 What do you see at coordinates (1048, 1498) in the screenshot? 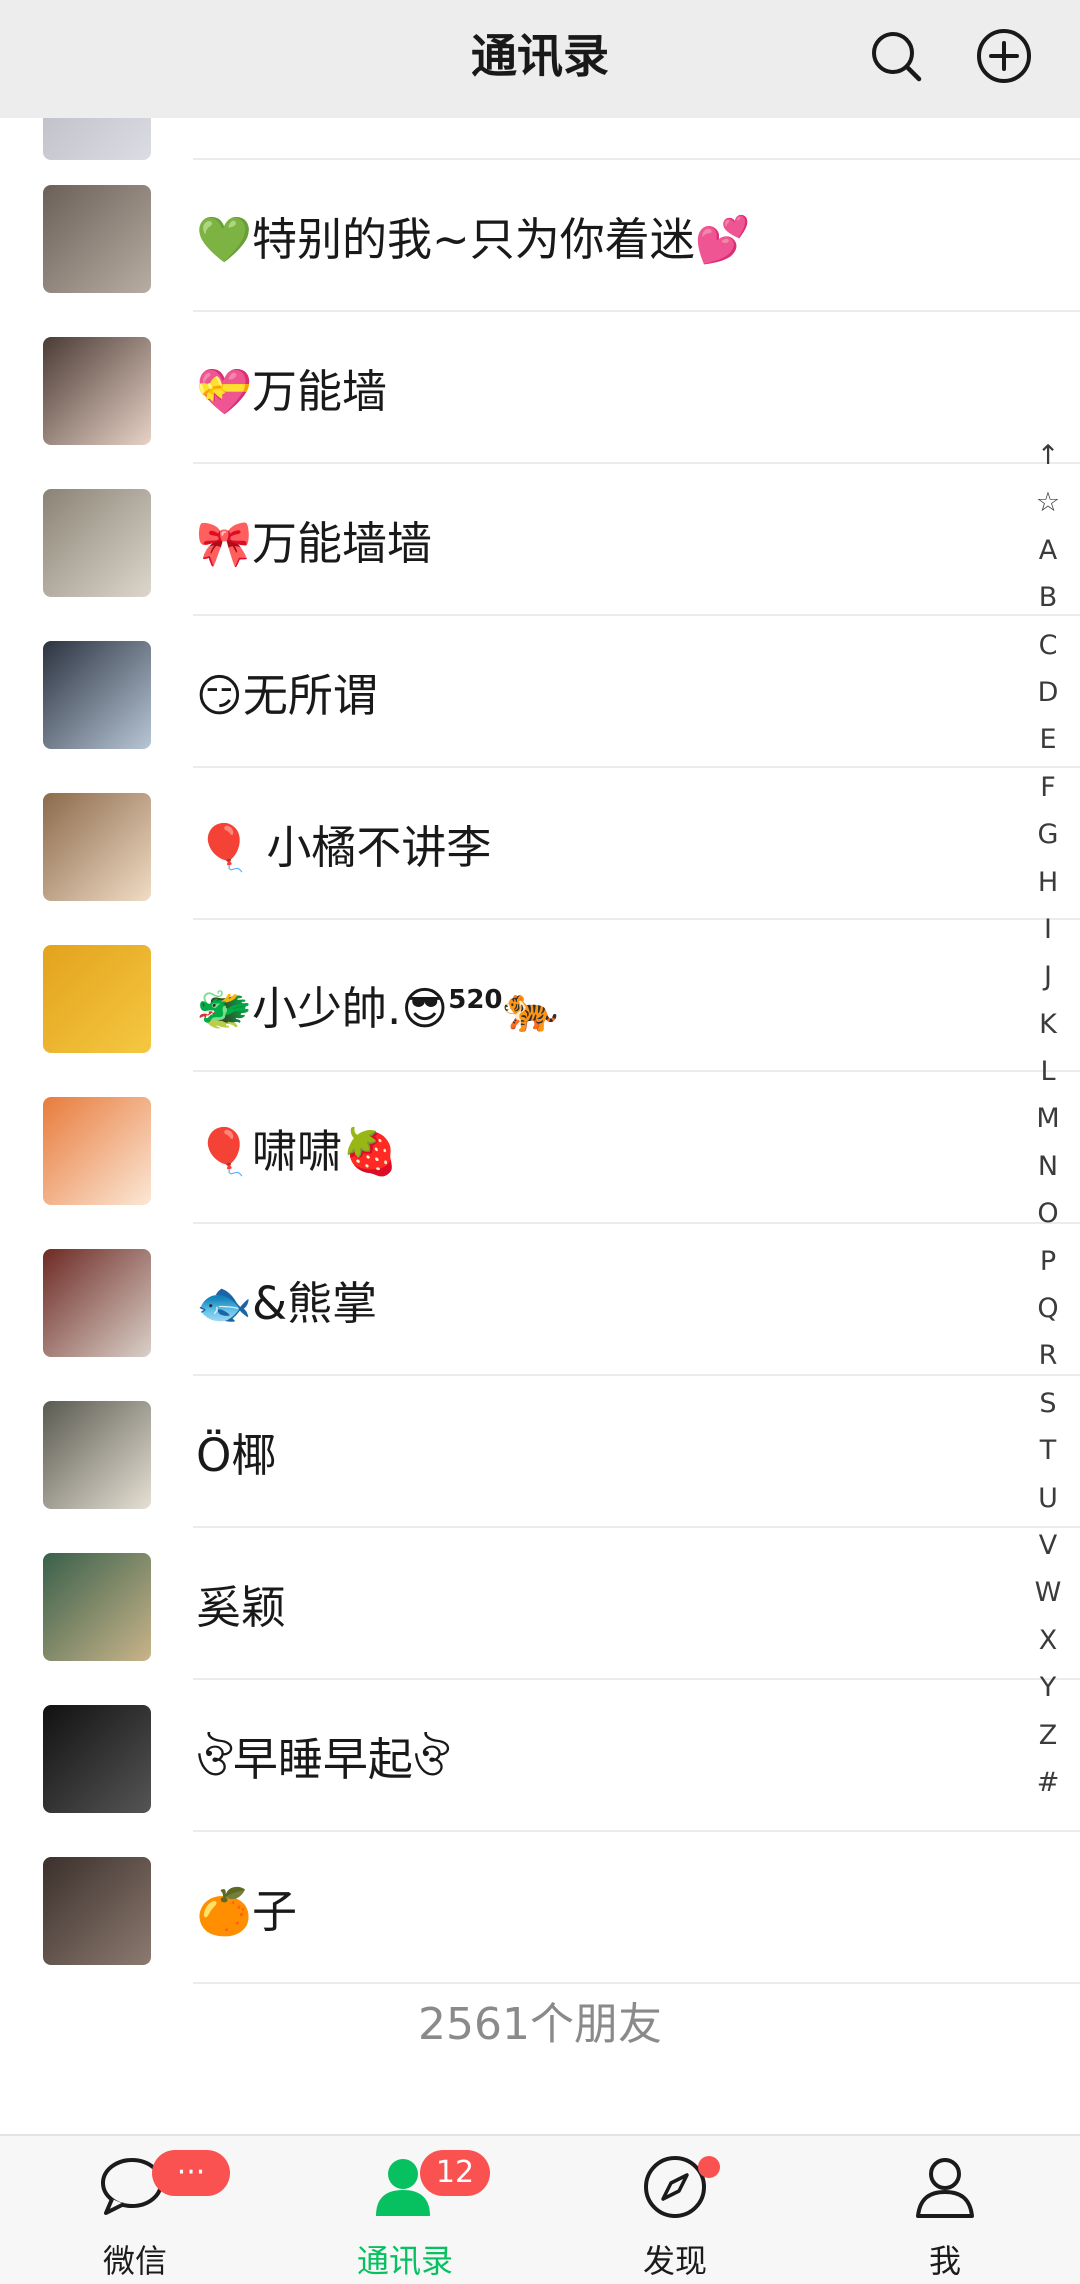
I see `index-letter: U` at bounding box center [1048, 1498].